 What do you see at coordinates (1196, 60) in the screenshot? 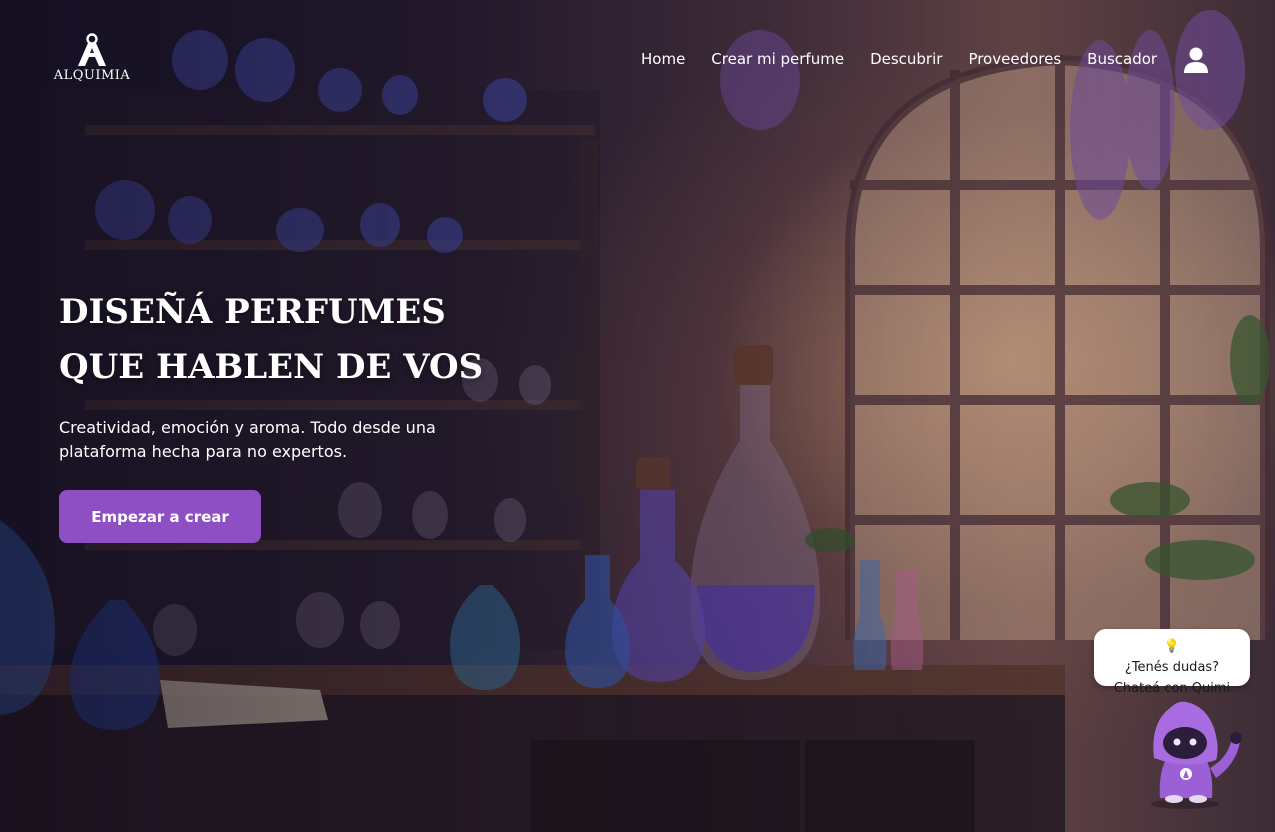
I see `user-icon` at bounding box center [1196, 60].